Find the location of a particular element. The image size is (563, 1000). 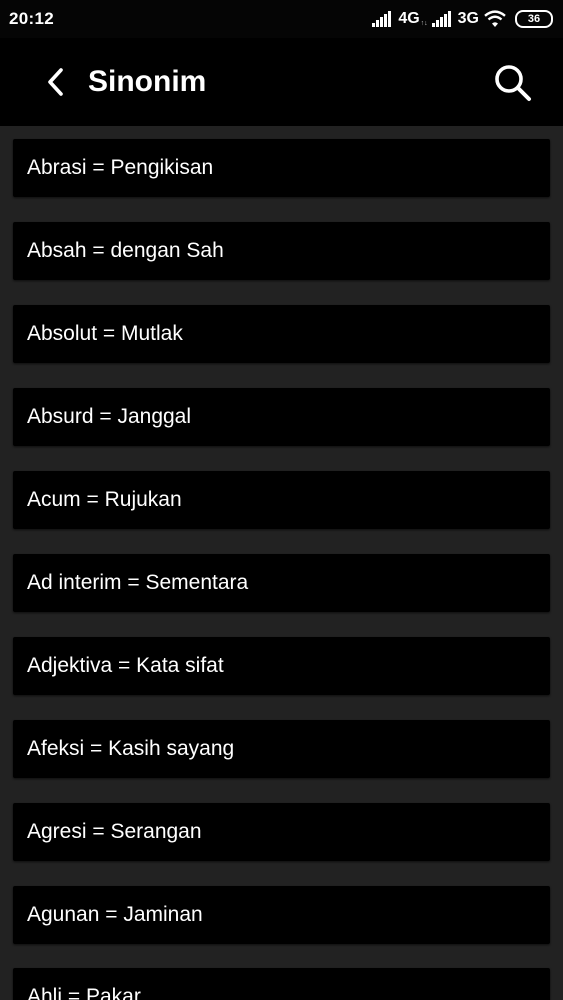

chevron-left-icon is located at coordinates (55, 82).